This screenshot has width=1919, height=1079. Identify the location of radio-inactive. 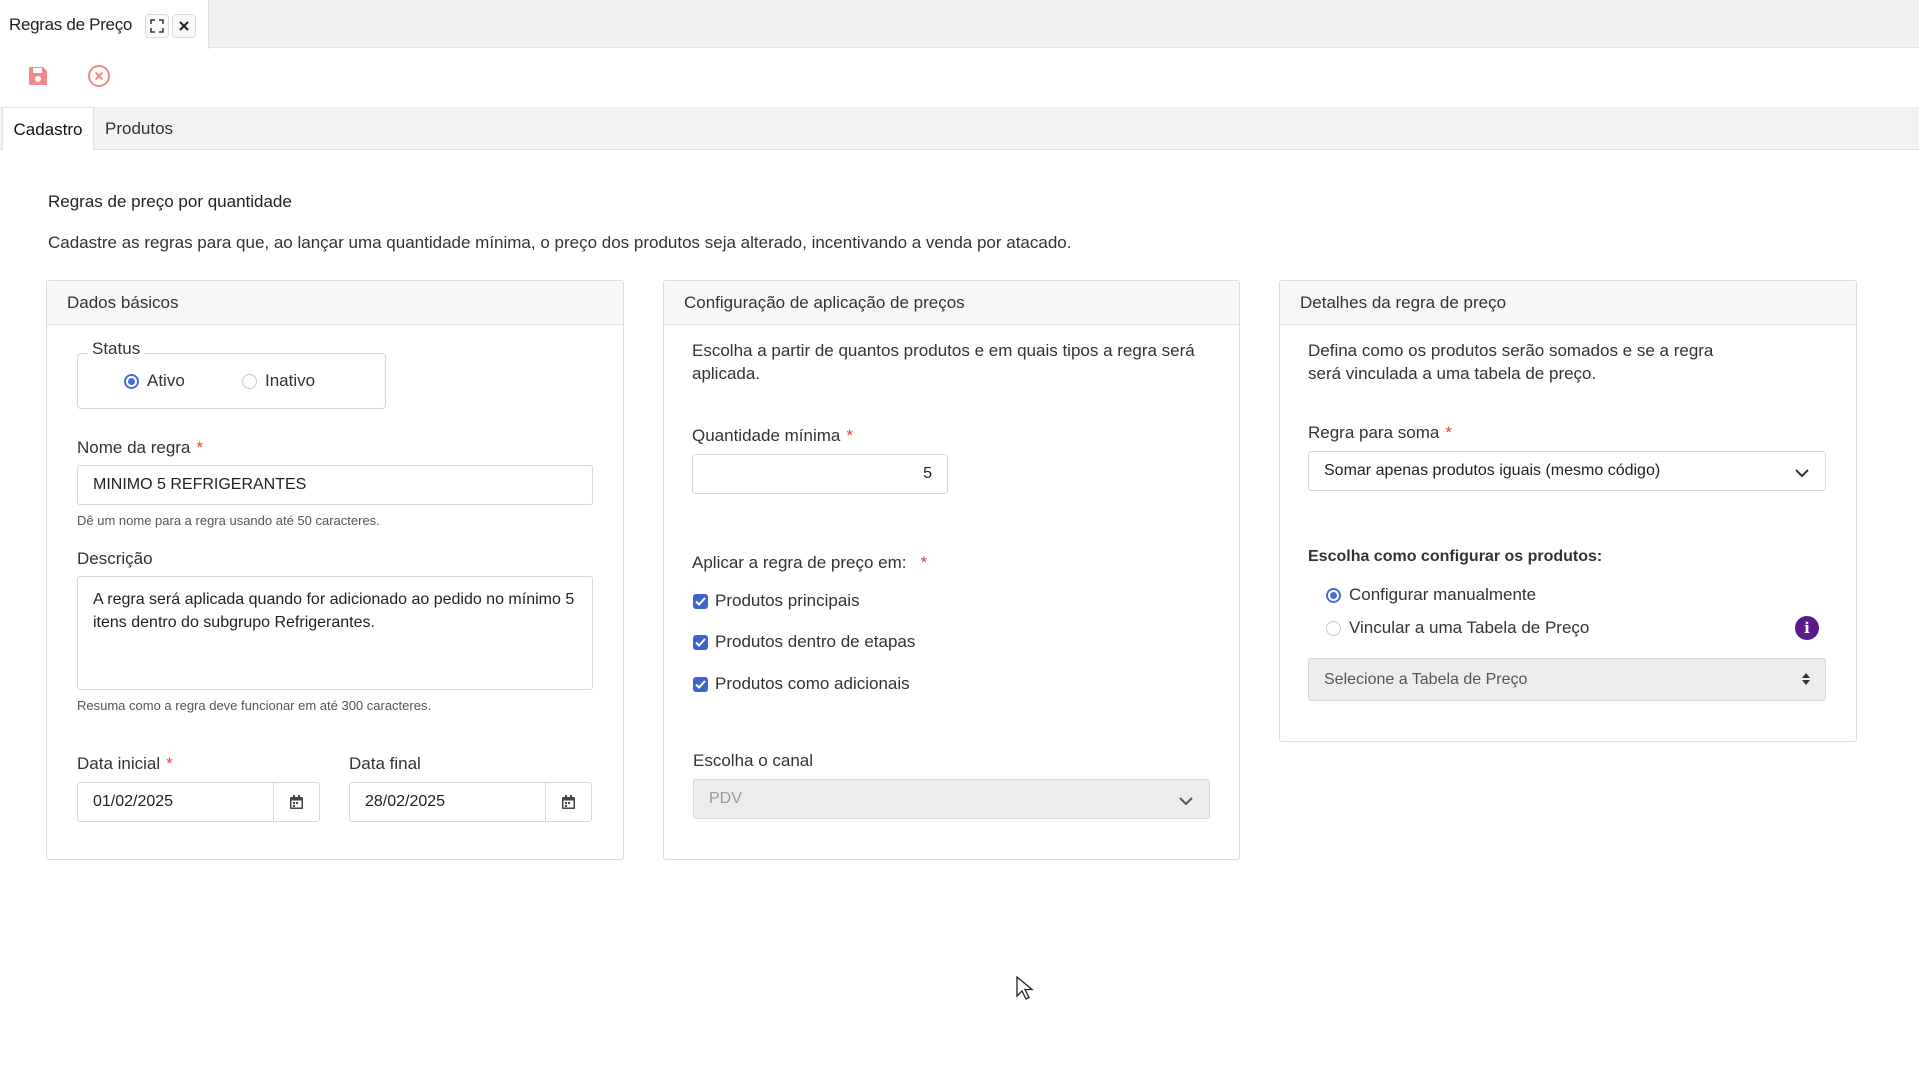
(249, 381).